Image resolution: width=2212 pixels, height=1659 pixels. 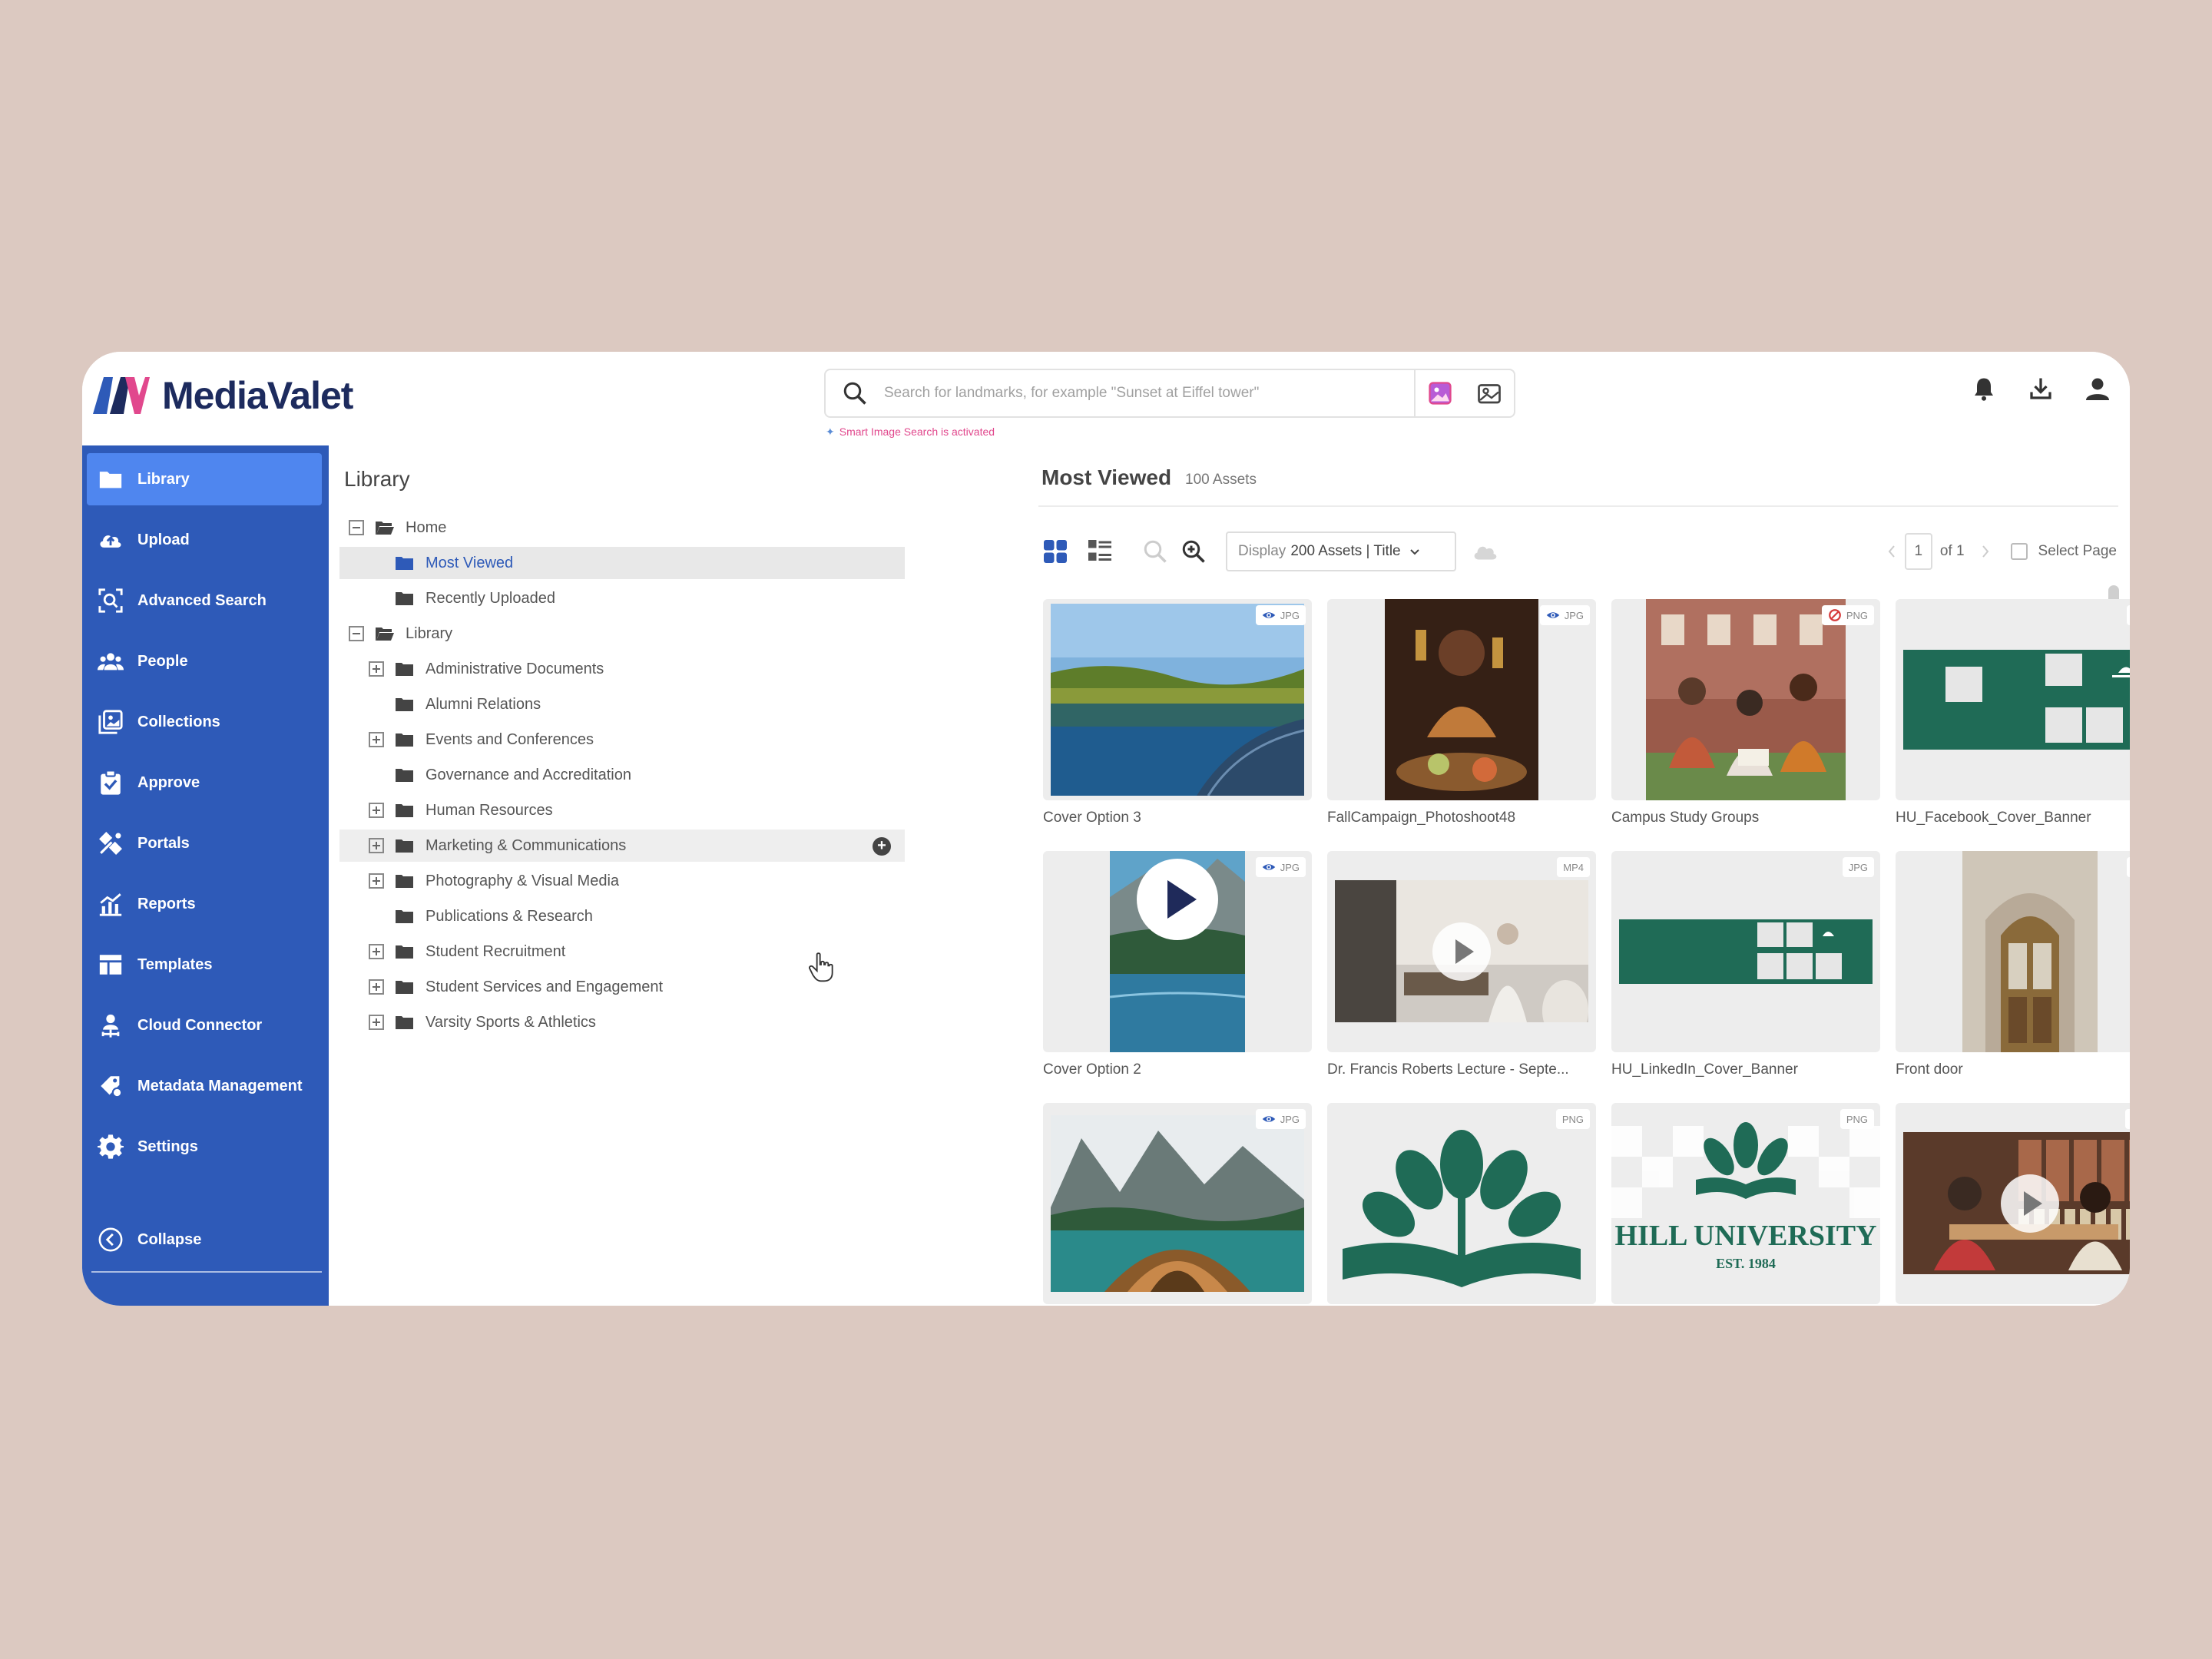 I want to click on asset-card: JPG HU_Facebook_Cover_Banner, so click(x=2013, y=713).